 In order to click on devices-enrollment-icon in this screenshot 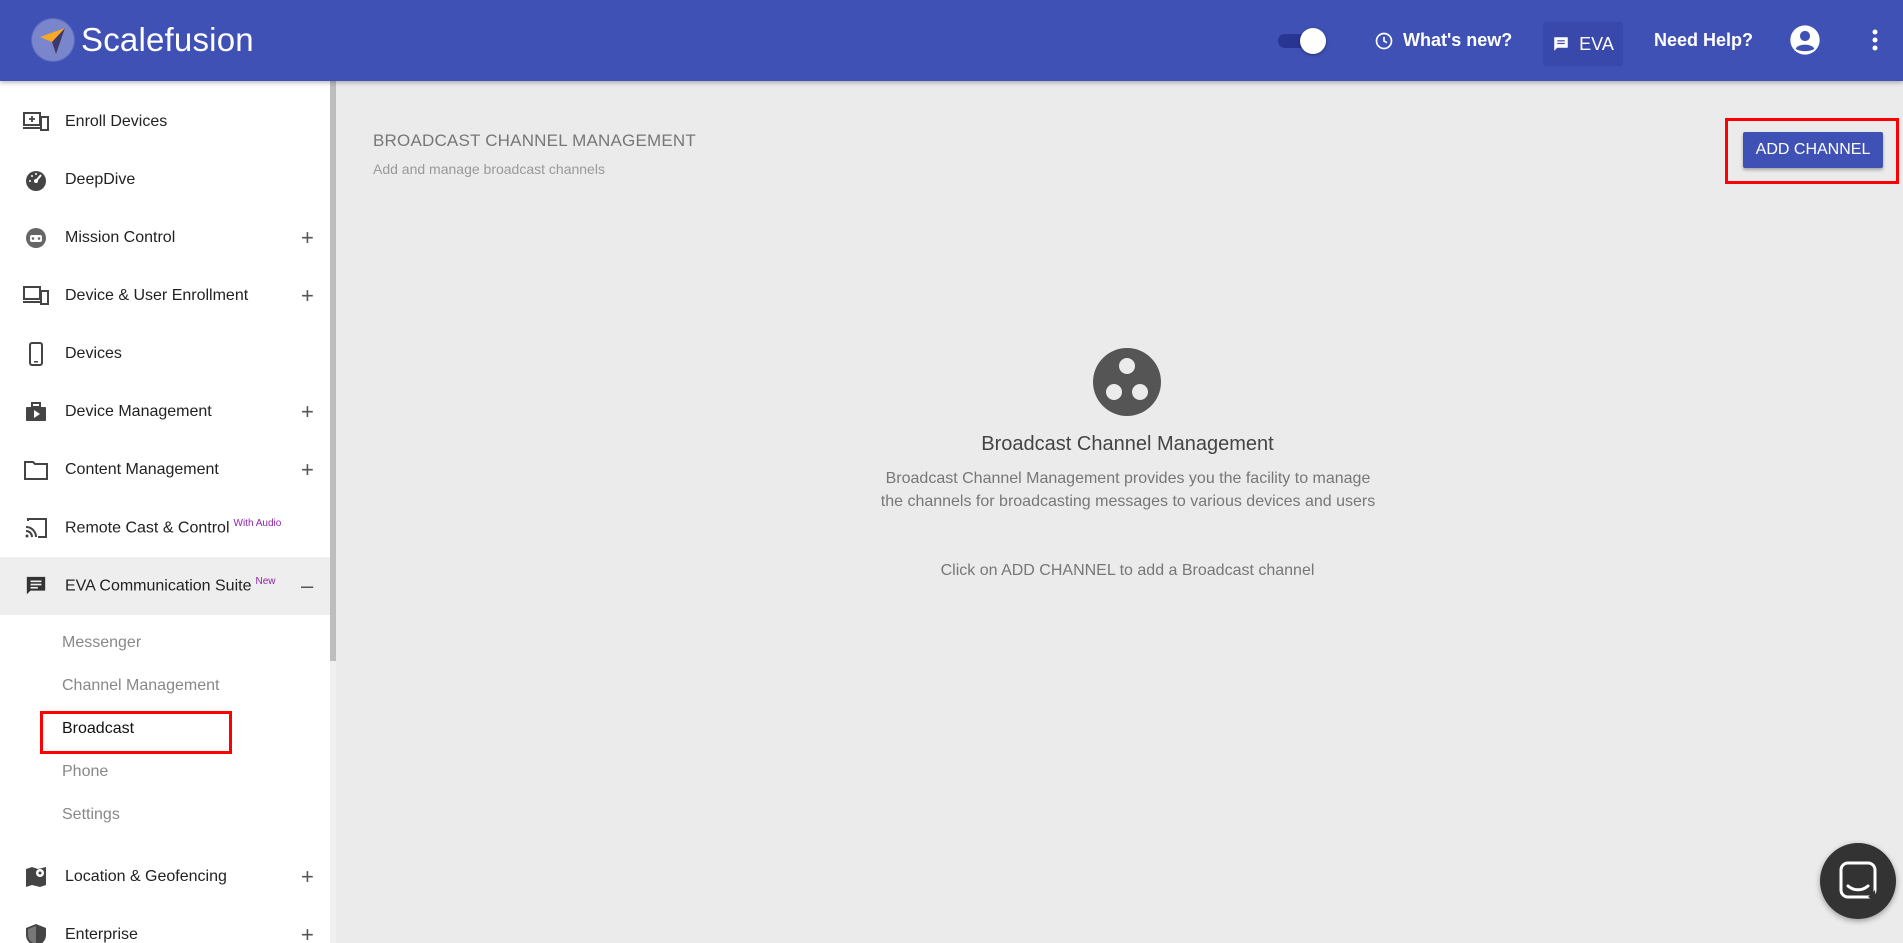, I will do `click(36, 296)`.